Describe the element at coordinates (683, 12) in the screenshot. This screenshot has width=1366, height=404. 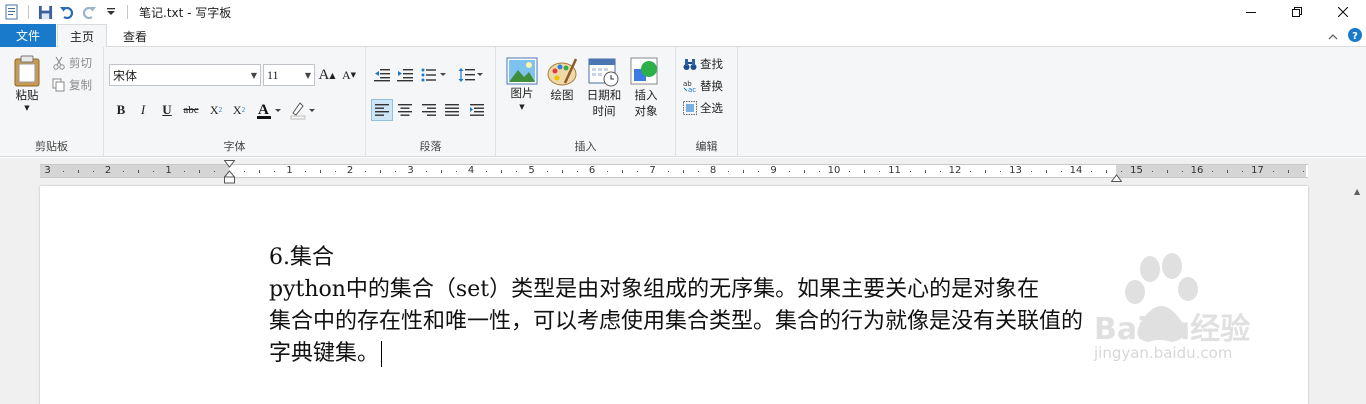
I see `title-bar: 笔记.txt - 写字板` at that location.